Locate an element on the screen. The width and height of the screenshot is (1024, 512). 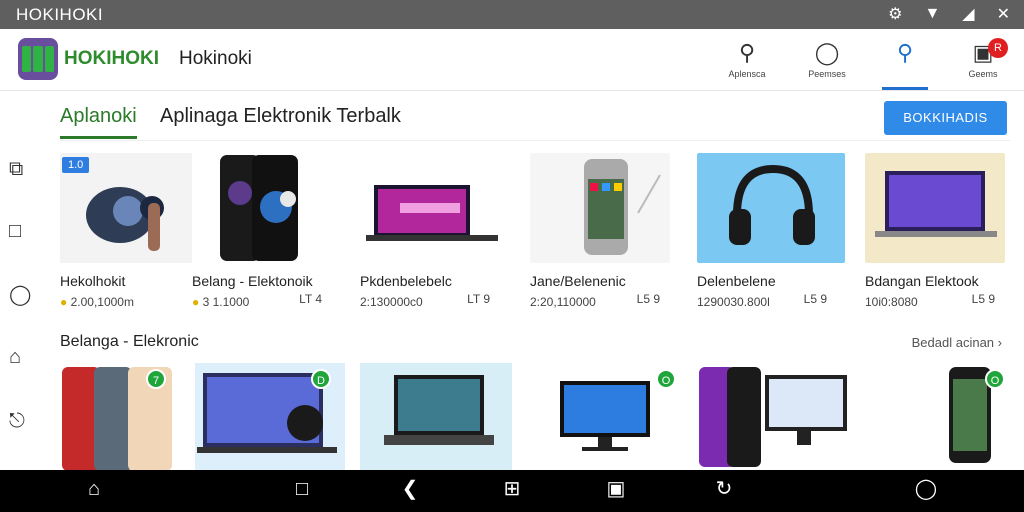
product-rating: LT 9 is located at coordinates (478, 299).